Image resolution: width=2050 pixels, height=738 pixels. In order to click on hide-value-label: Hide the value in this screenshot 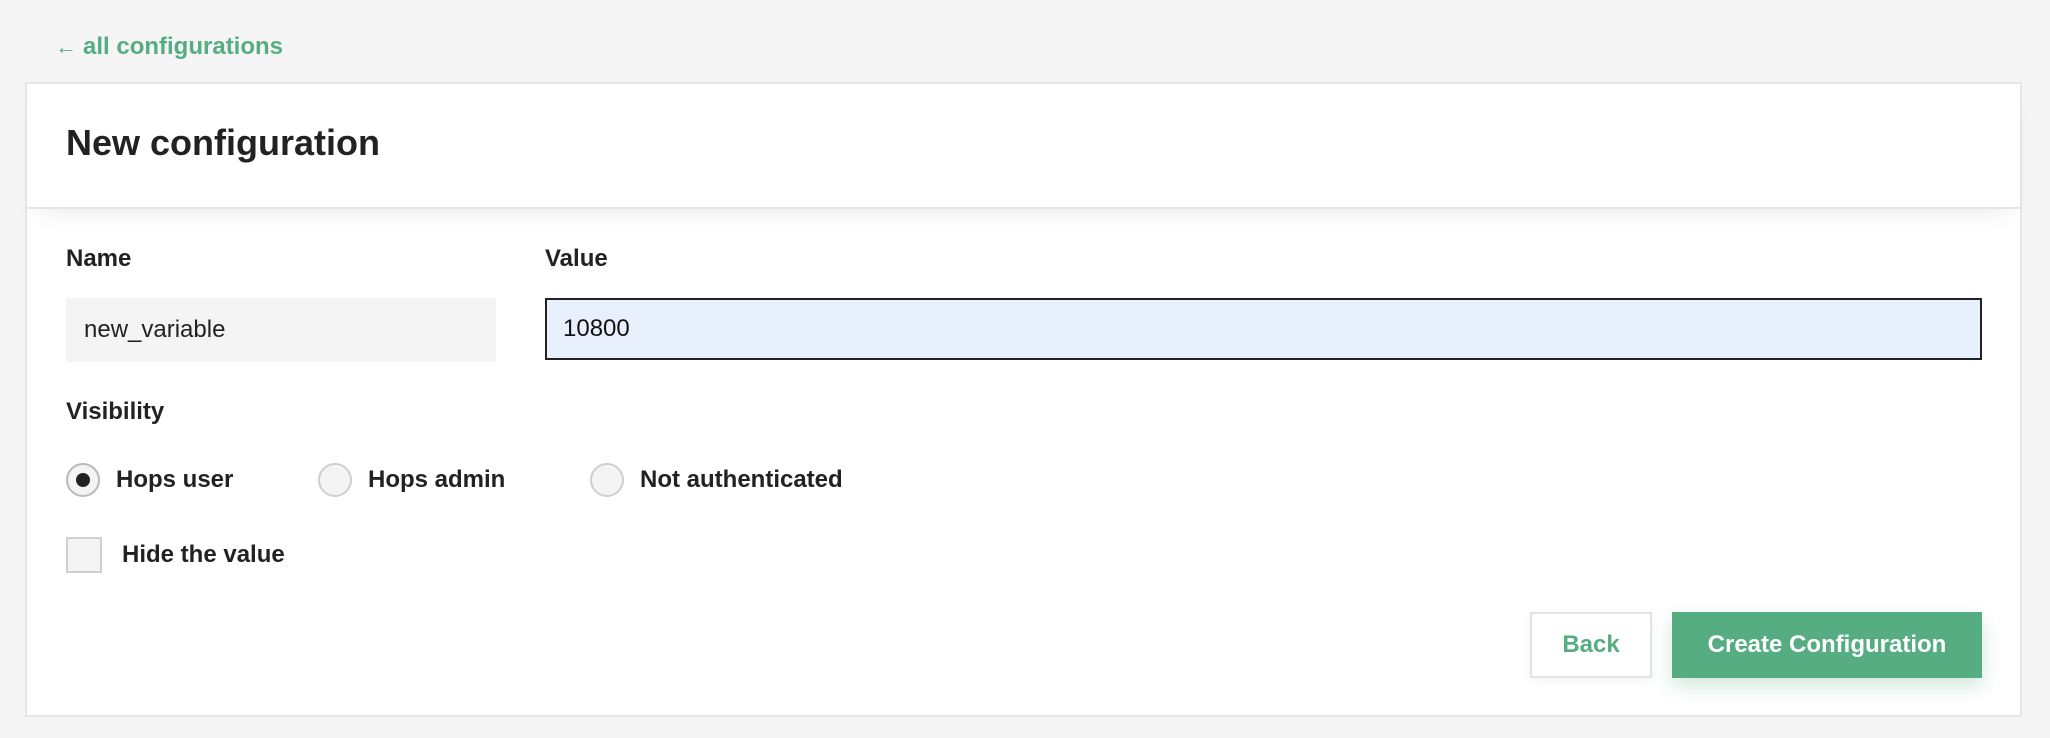, I will do `click(203, 554)`.